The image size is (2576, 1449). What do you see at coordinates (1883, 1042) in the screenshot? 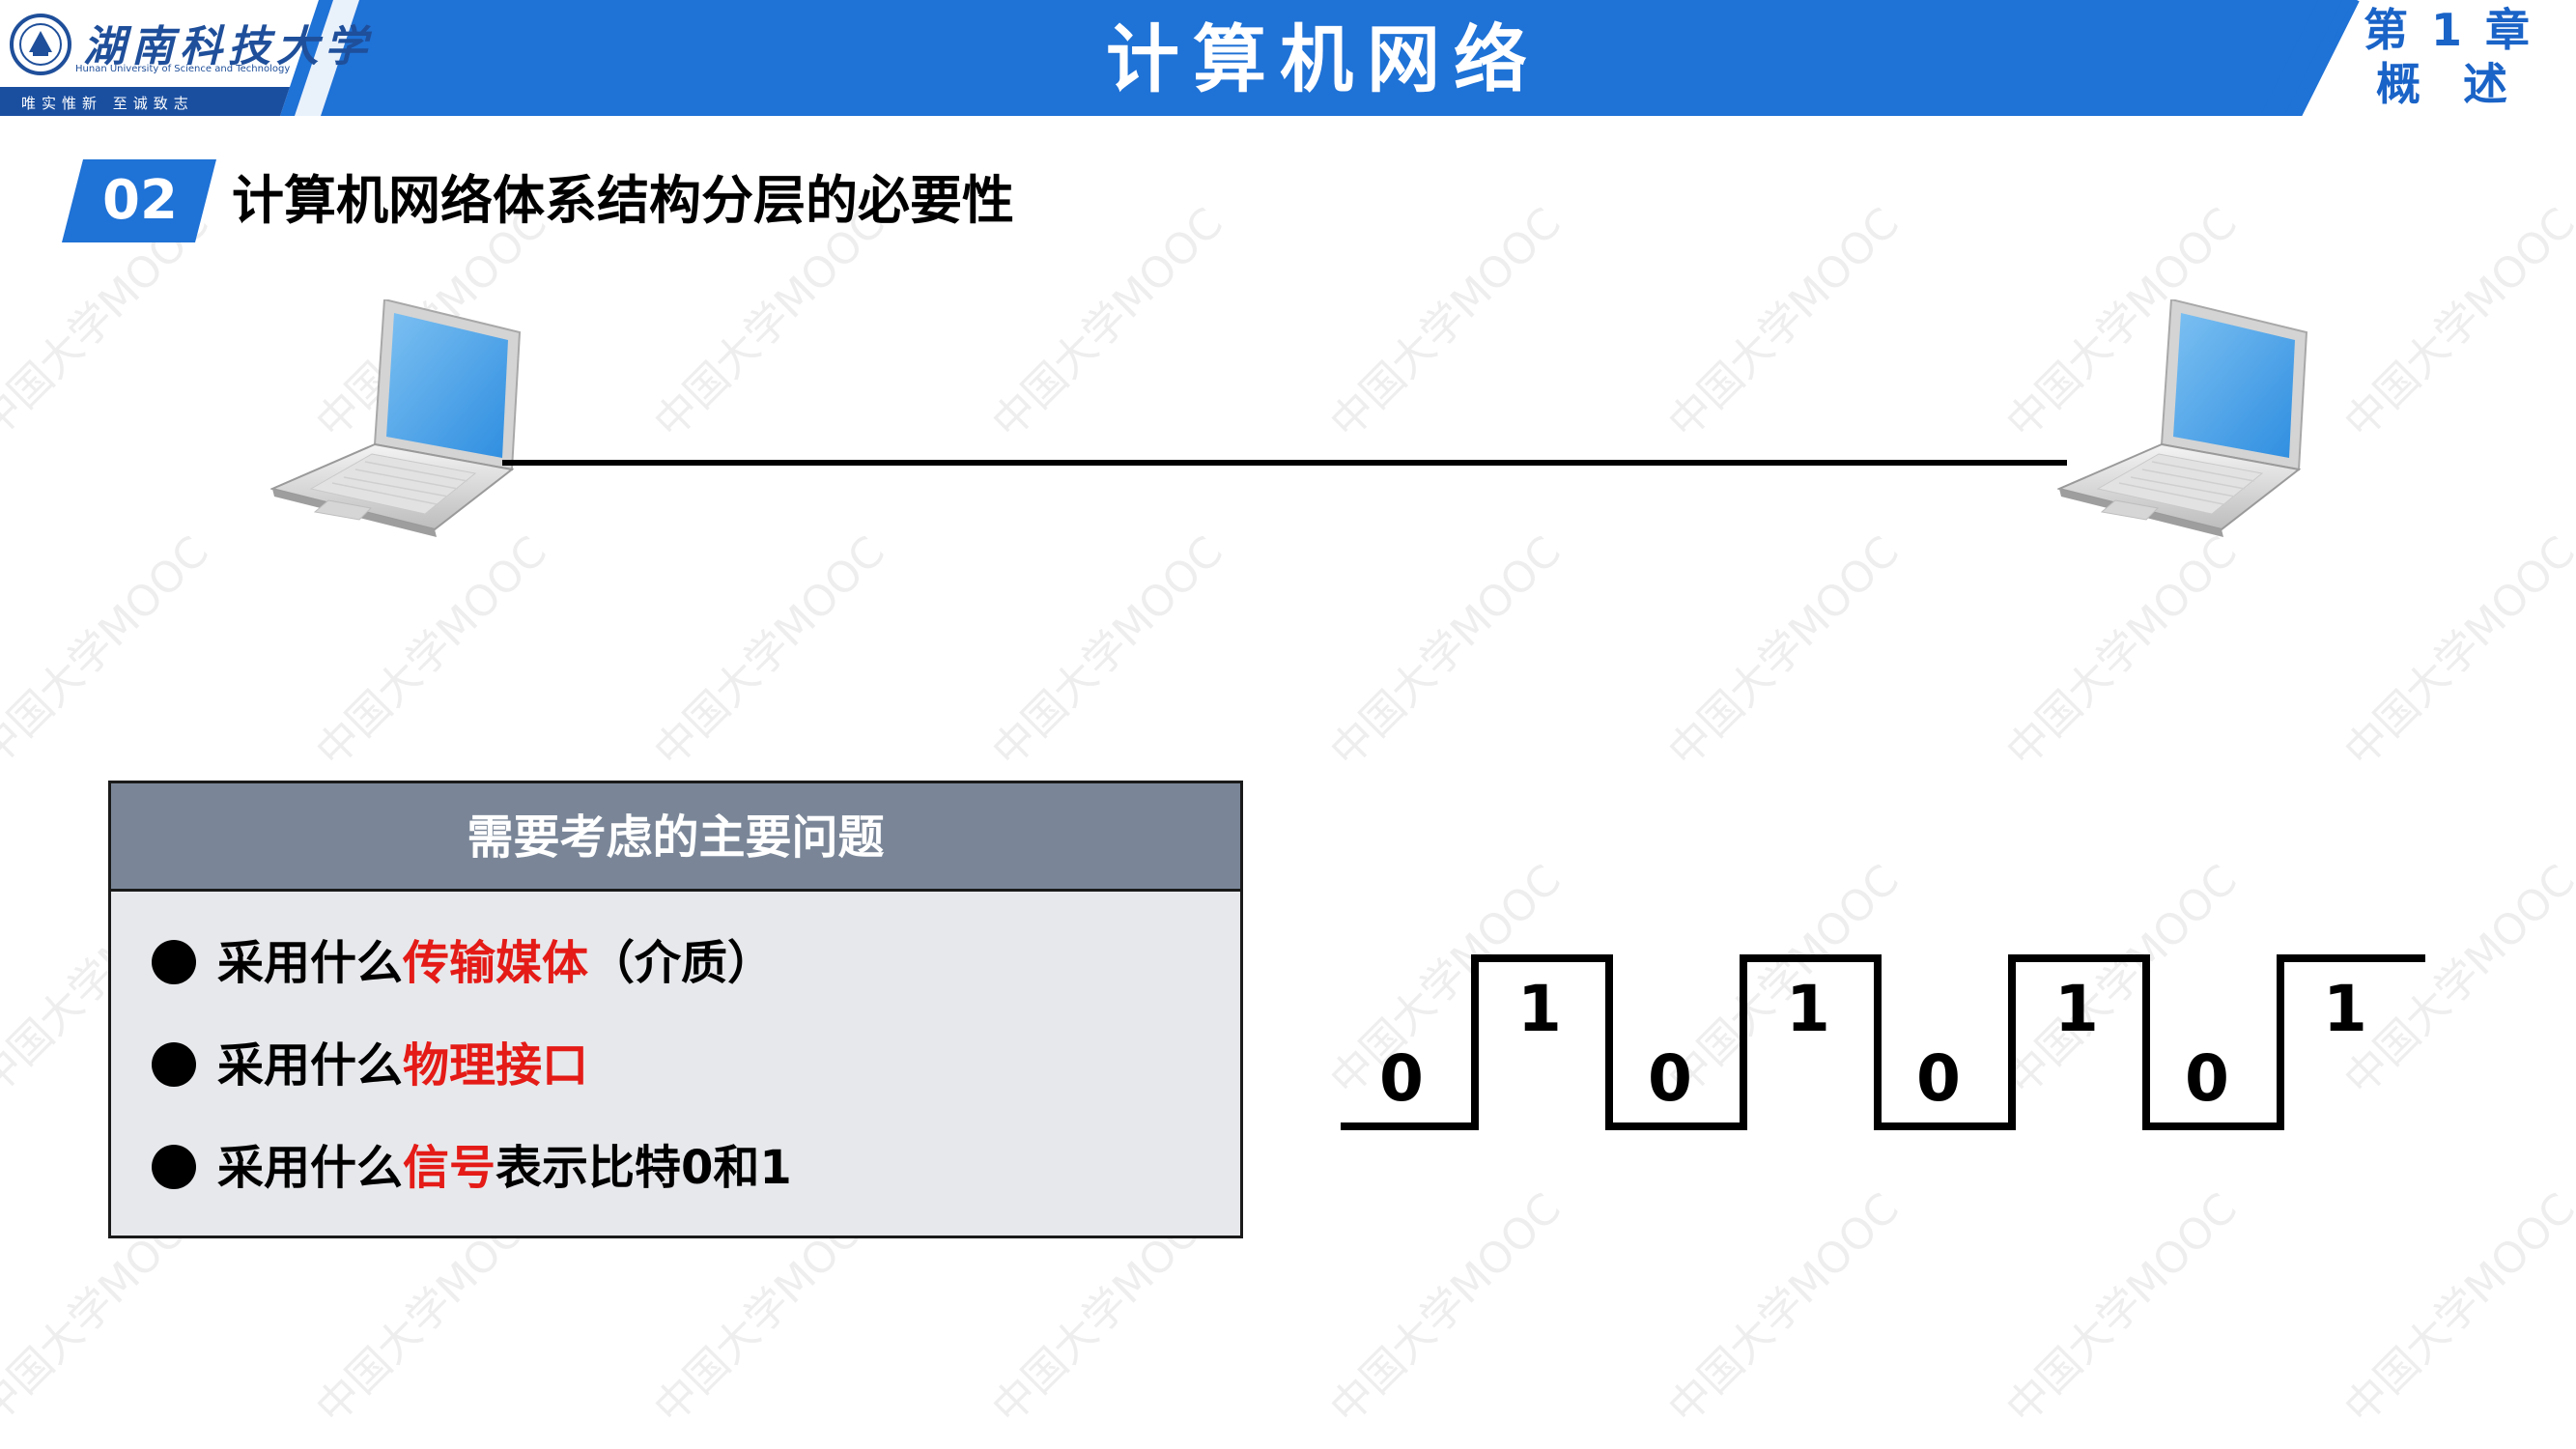
I see `signal-trace` at bounding box center [1883, 1042].